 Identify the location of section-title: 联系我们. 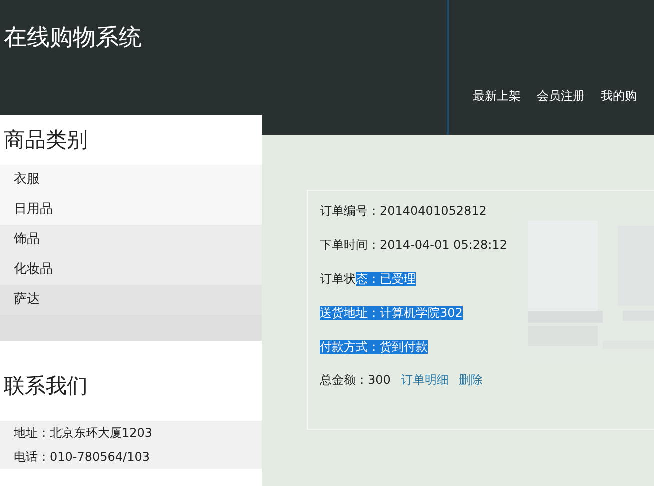
(46, 386).